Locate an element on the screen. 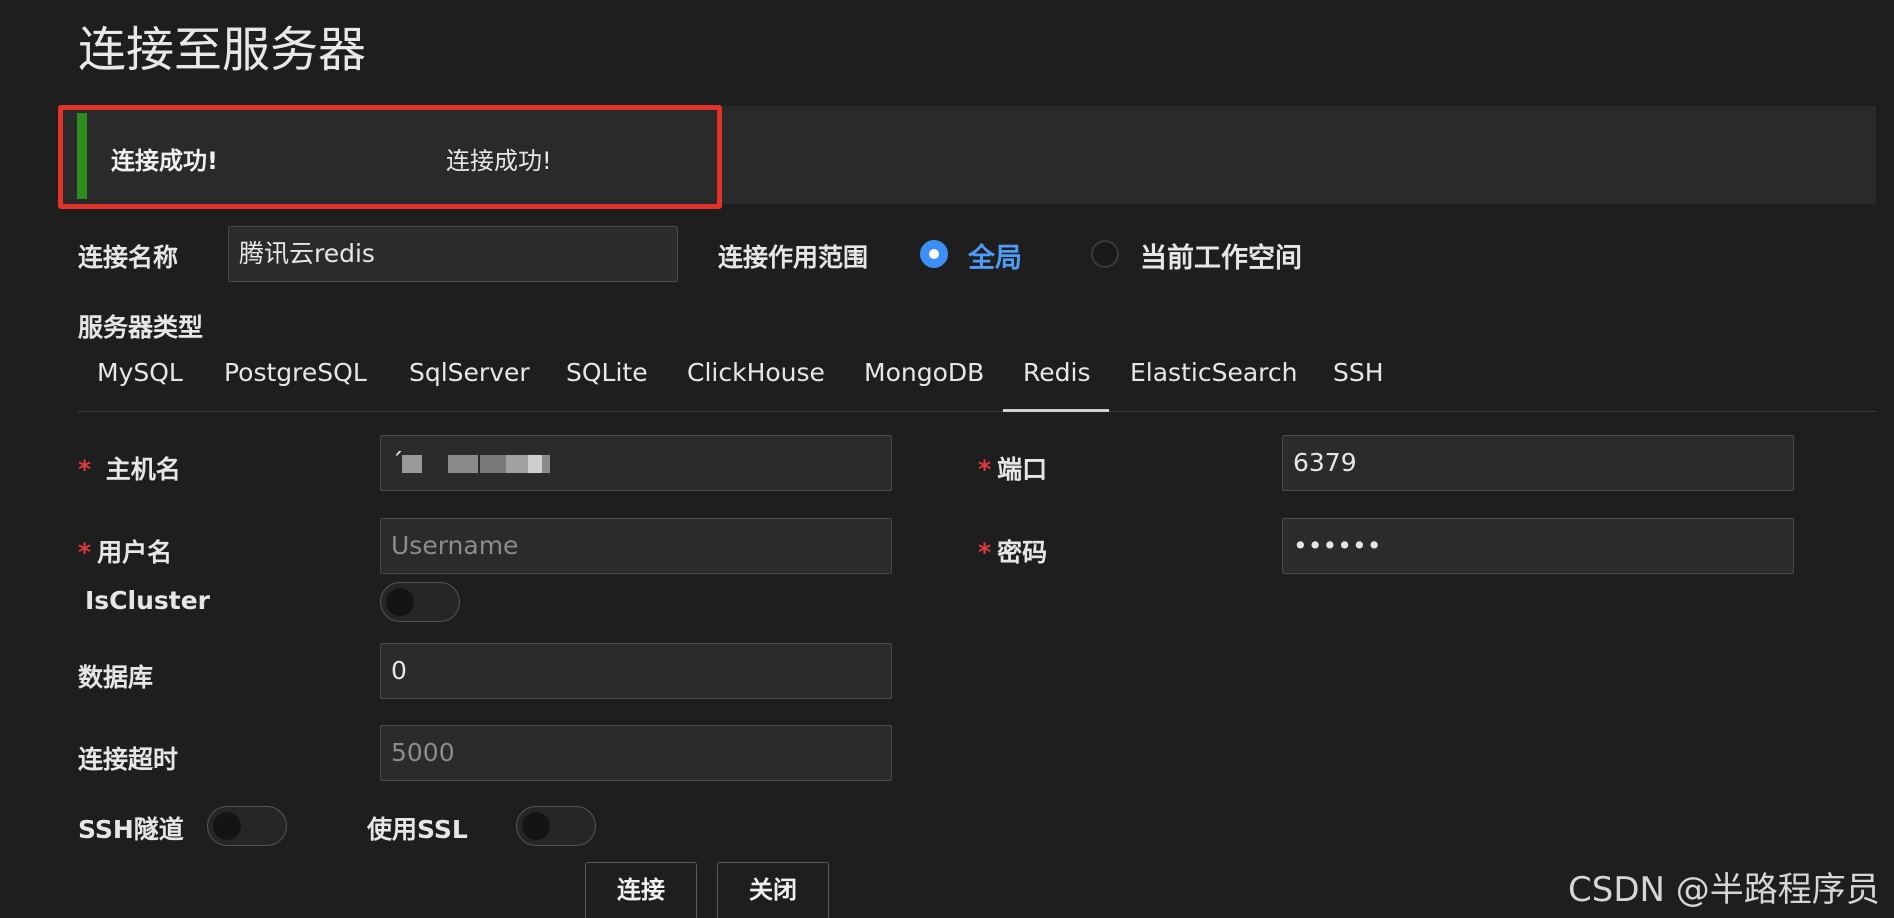  username-label-text: 用户名 is located at coordinates (135, 552).